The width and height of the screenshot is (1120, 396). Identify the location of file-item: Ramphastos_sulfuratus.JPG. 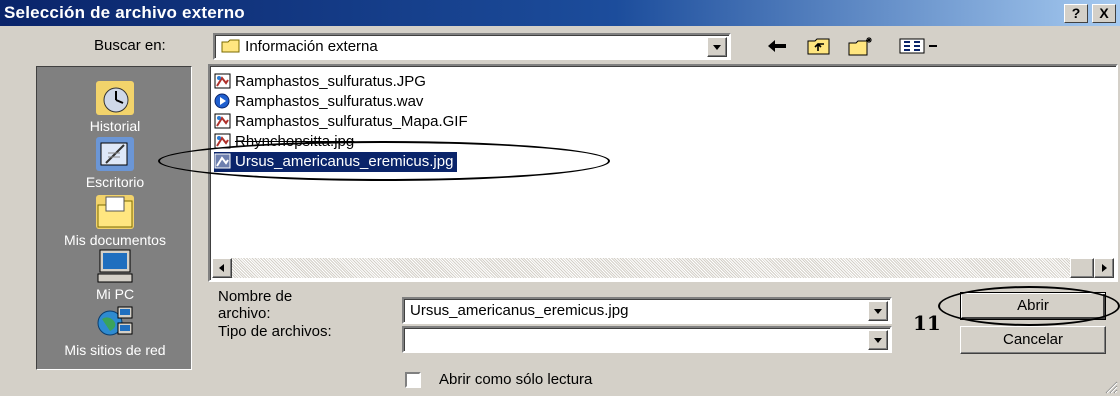
(320, 82).